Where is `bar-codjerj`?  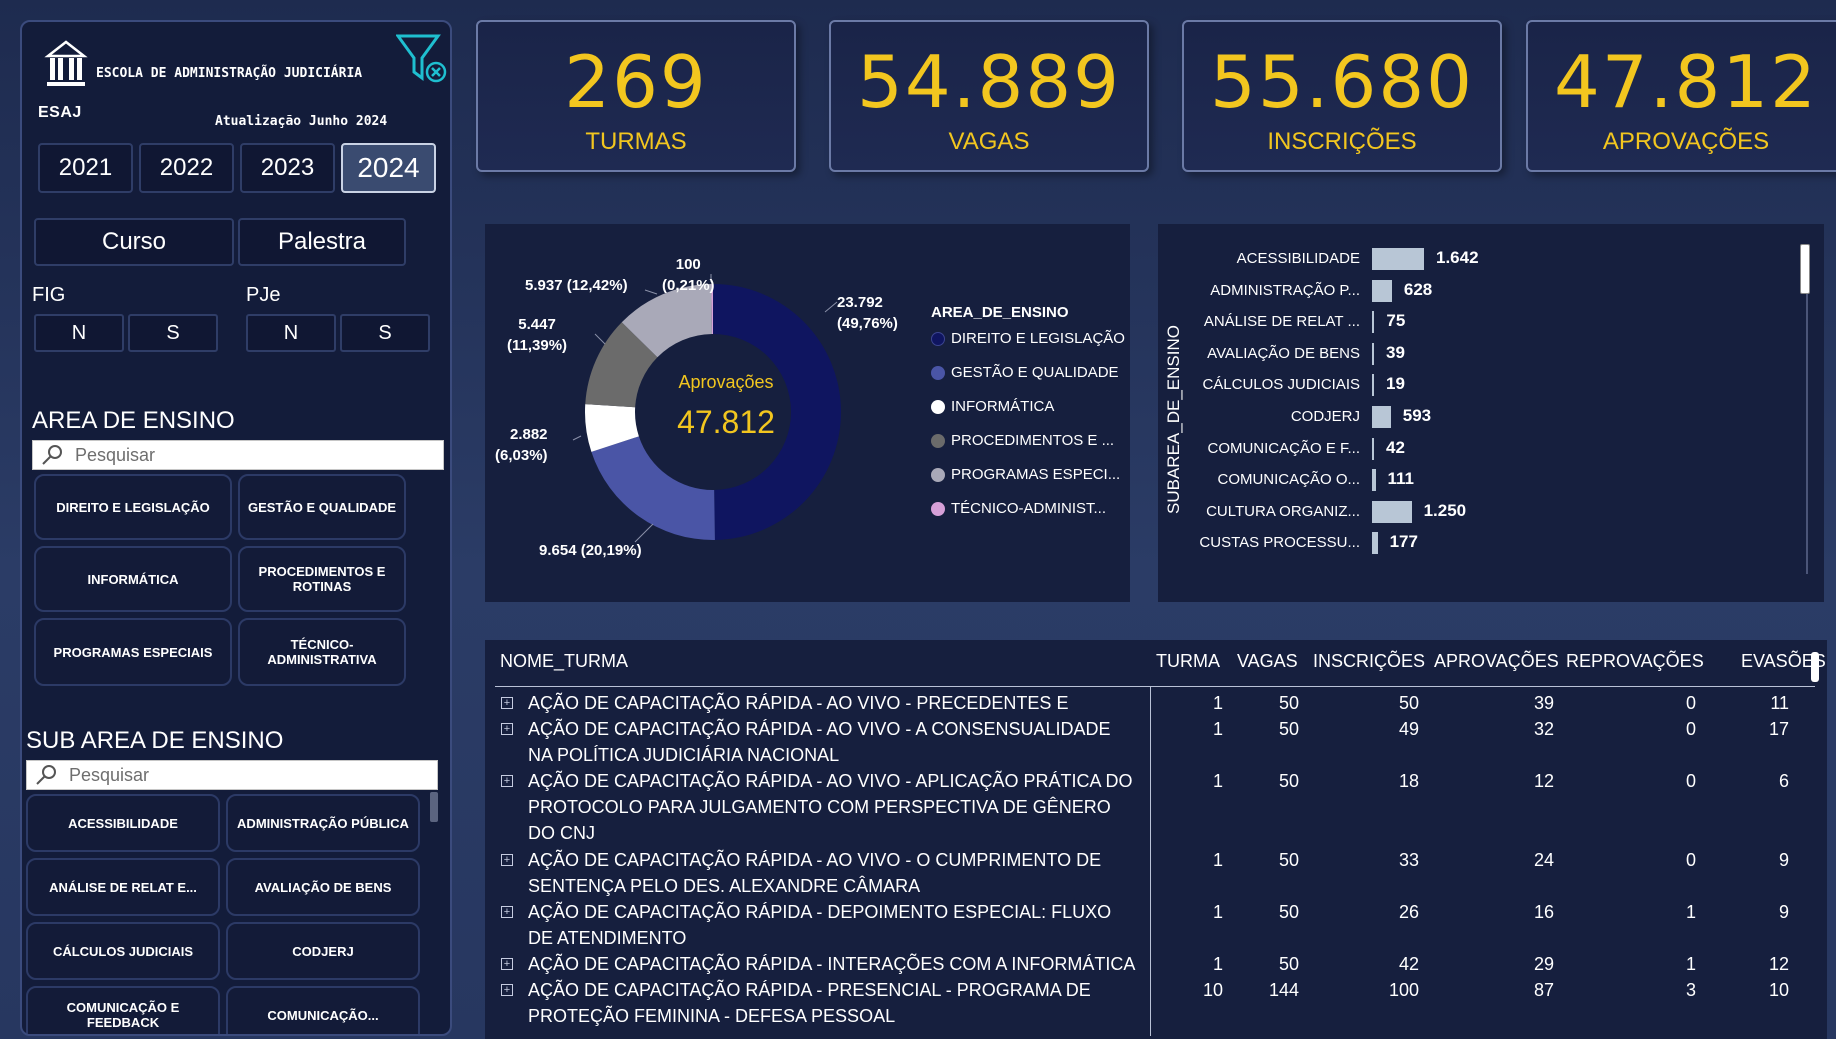
bar-codjerj is located at coordinates (1381, 417).